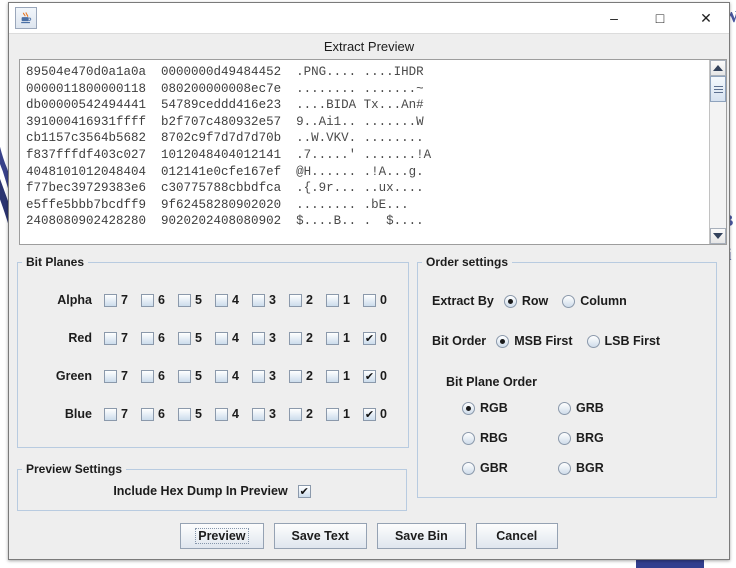 The image size is (736, 568). I want to click on radio-label: GBR, so click(494, 468).